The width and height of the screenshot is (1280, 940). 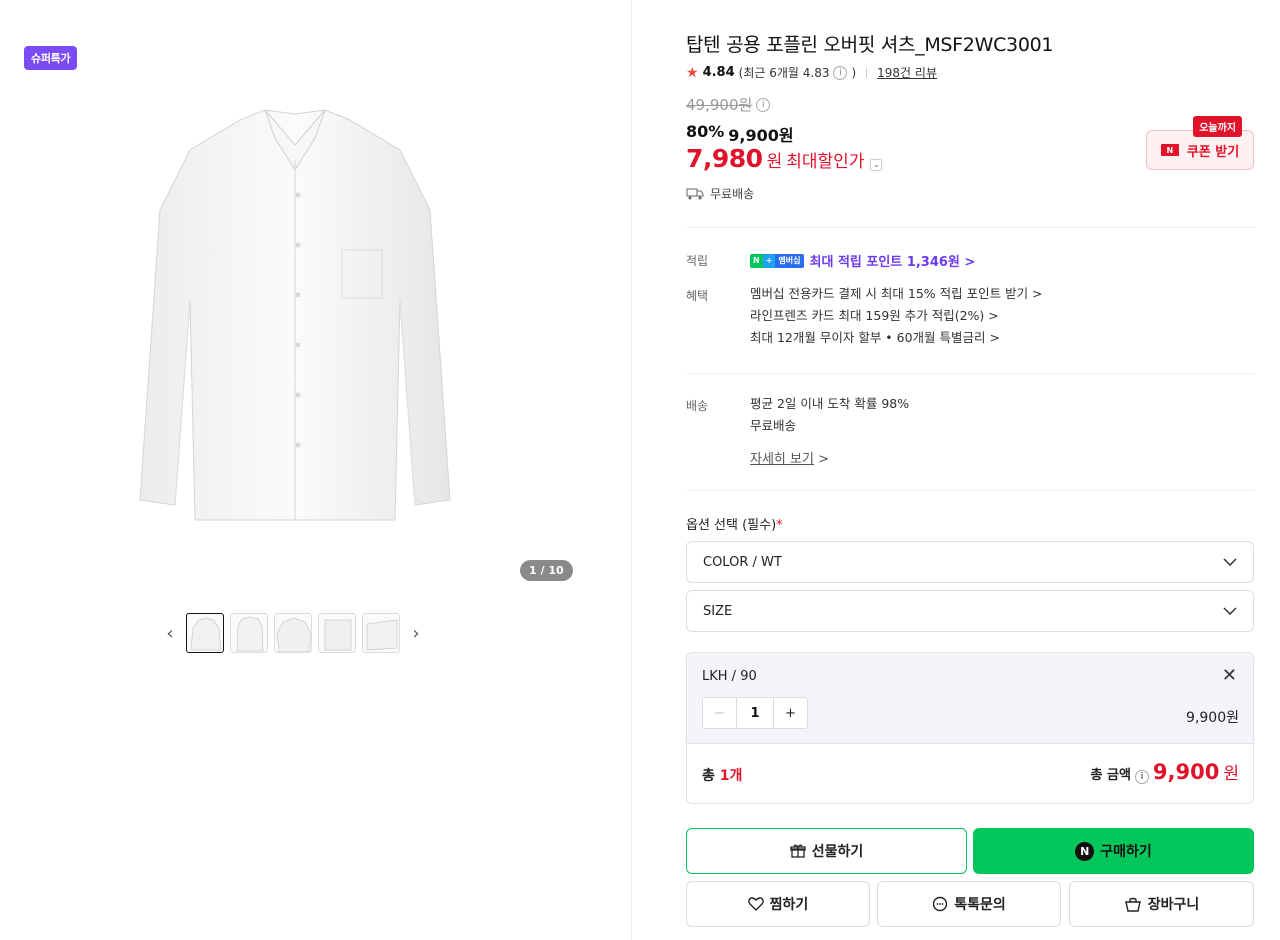 What do you see at coordinates (892, 262) in the screenshot?
I see `points-text: 최대 적립 포인트 1,346원 >` at bounding box center [892, 262].